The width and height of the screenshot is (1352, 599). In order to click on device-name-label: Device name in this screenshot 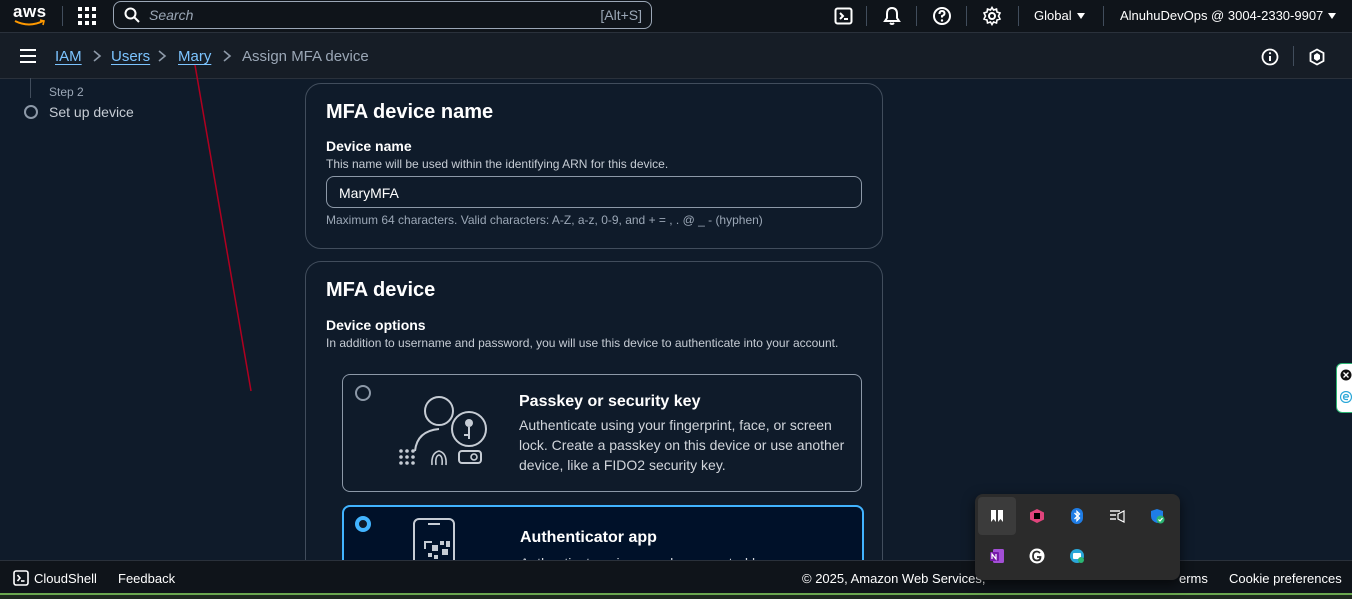, I will do `click(369, 146)`.